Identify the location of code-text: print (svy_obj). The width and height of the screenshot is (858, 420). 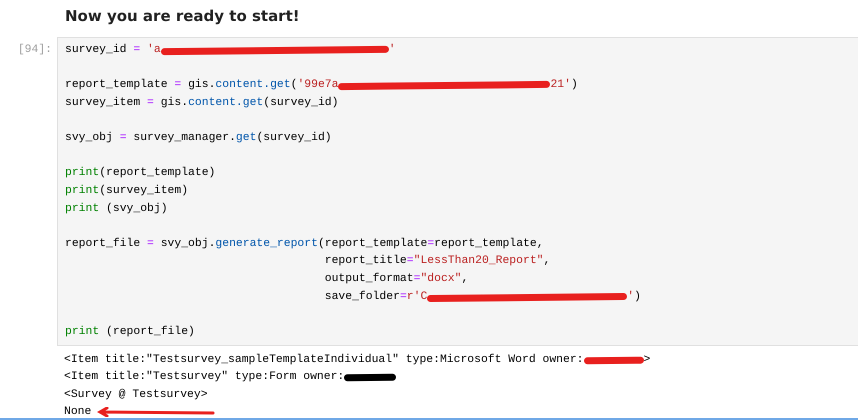
(116, 209).